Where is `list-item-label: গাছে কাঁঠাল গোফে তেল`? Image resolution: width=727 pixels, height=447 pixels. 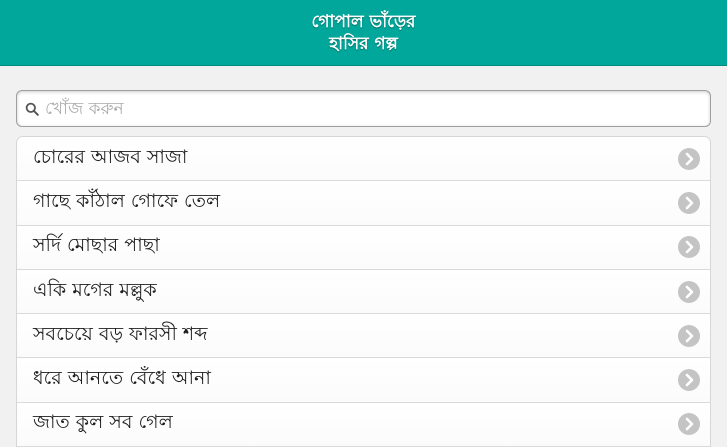 list-item-label: গাছে কাঁঠাল গোফে তেল is located at coordinates (127, 200).